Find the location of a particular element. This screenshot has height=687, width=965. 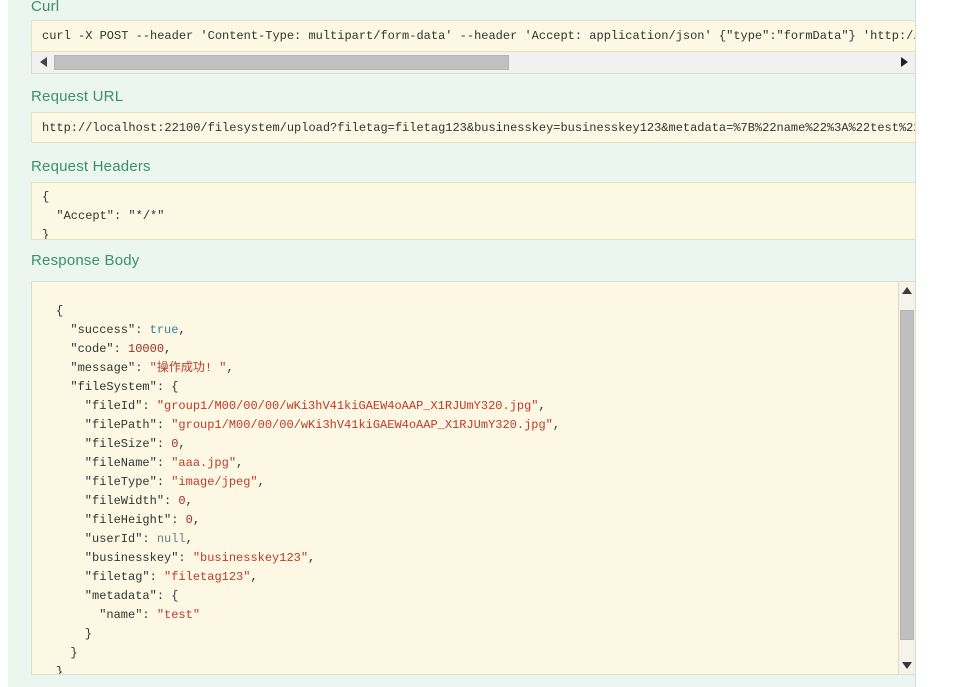

response-body-section-title: Response Body is located at coordinates (85, 260).